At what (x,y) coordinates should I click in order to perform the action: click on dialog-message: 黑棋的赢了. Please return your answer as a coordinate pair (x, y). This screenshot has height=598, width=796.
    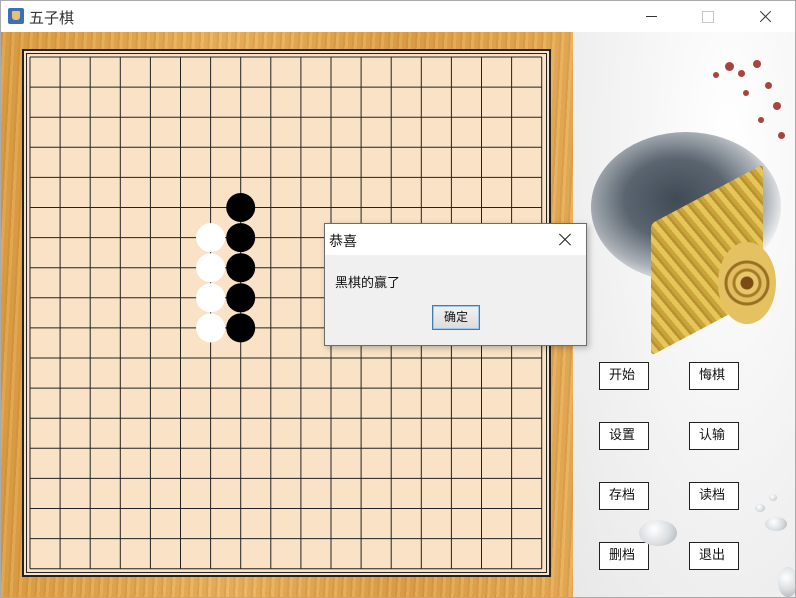
    Looking at the image, I should click on (368, 283).